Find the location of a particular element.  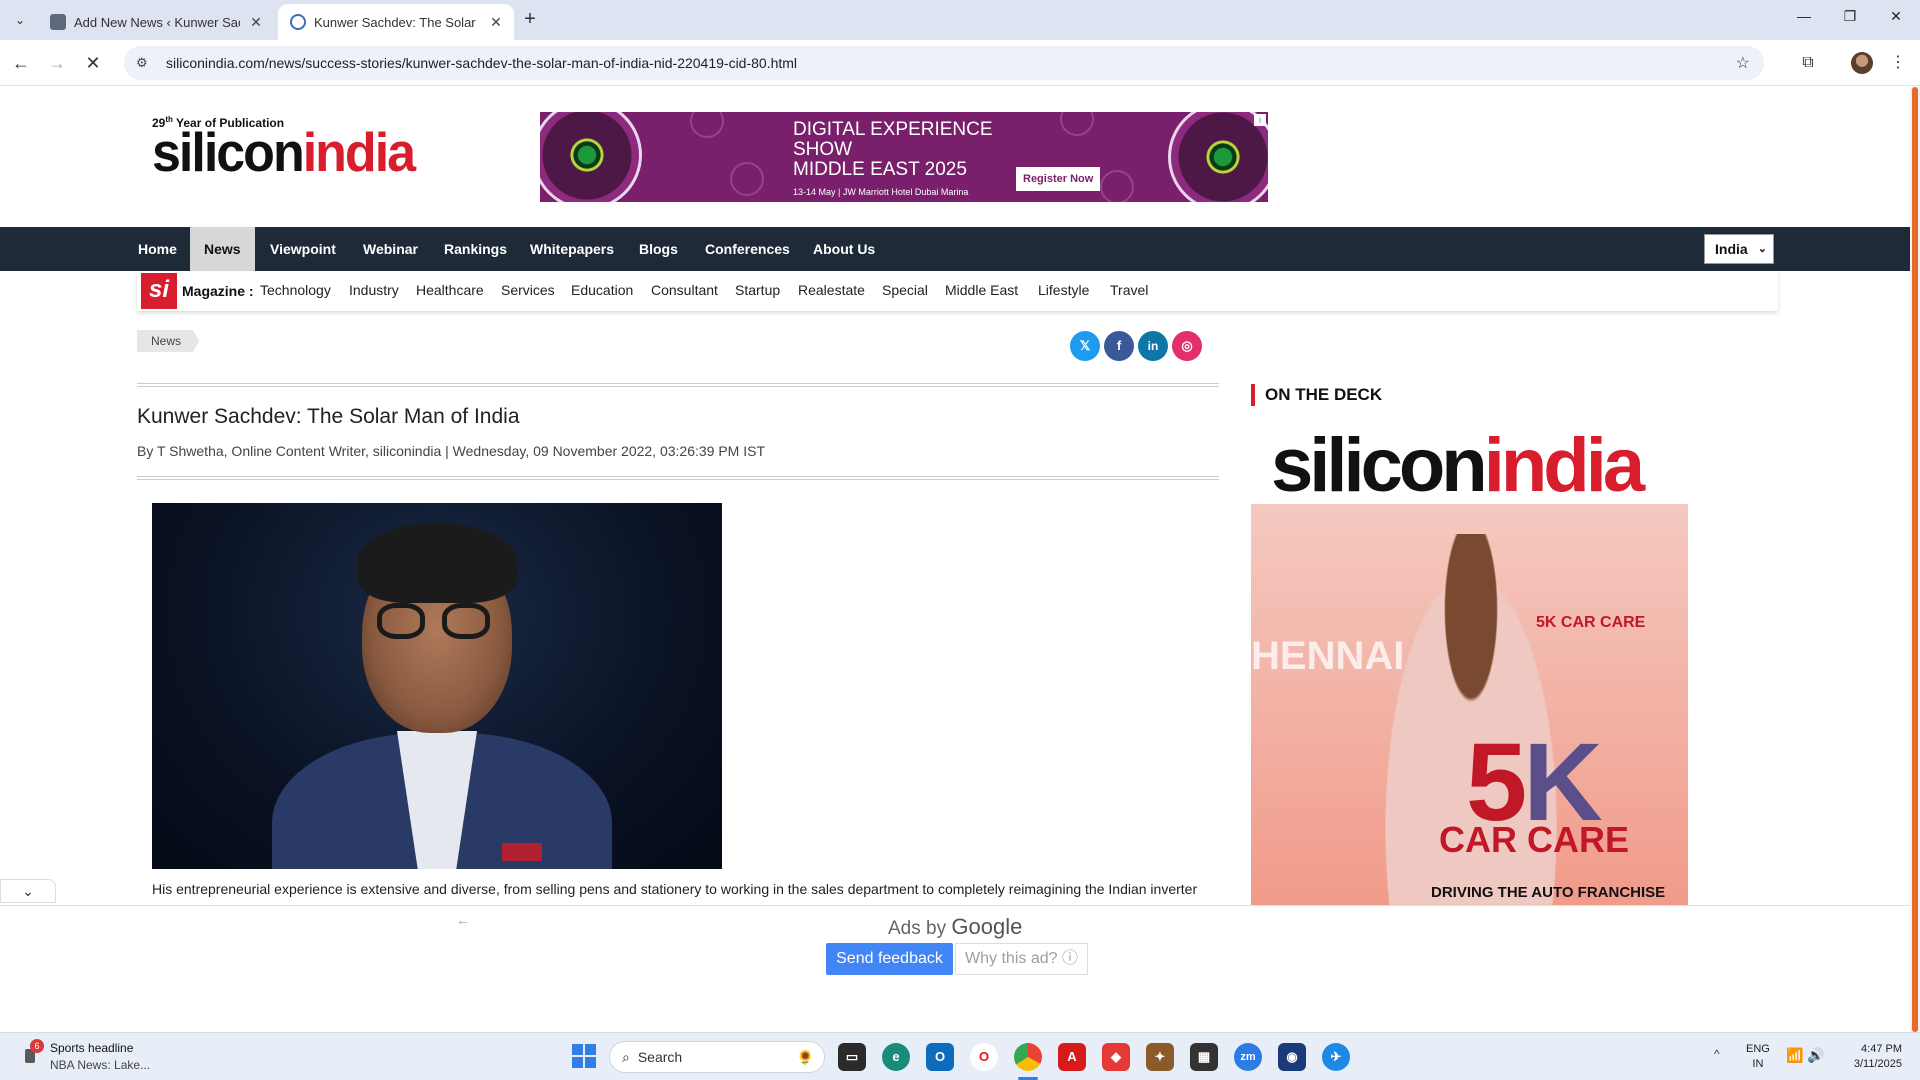

back-arrow-icon: ← is located at coordinates (21, 63).